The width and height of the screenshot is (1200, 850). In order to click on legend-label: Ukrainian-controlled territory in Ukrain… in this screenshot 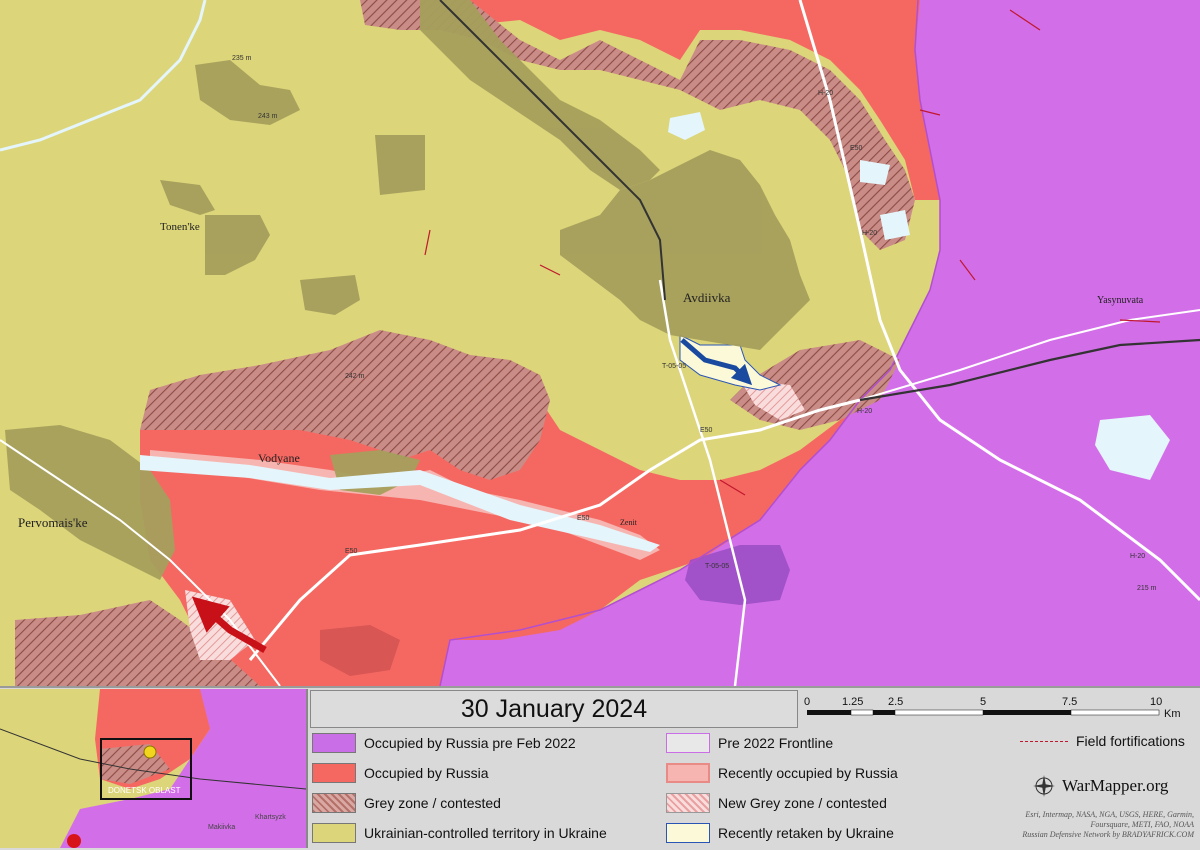, I will do `click(485, 833)`.